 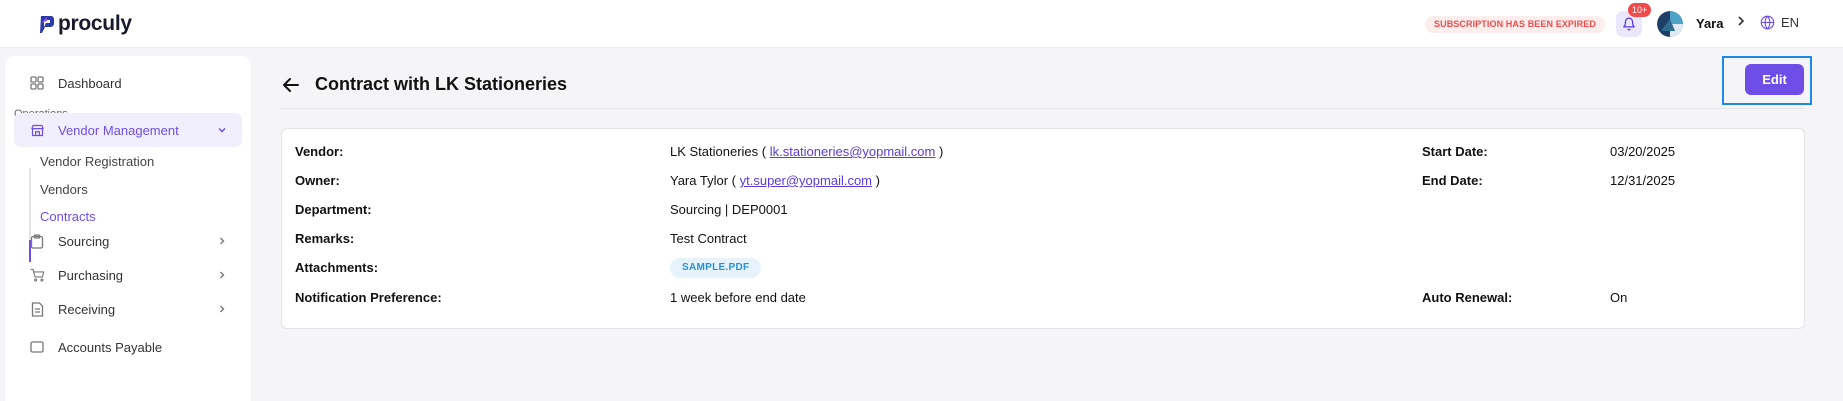 I want to click on vendor-close: ), so click(x=939, y=151).